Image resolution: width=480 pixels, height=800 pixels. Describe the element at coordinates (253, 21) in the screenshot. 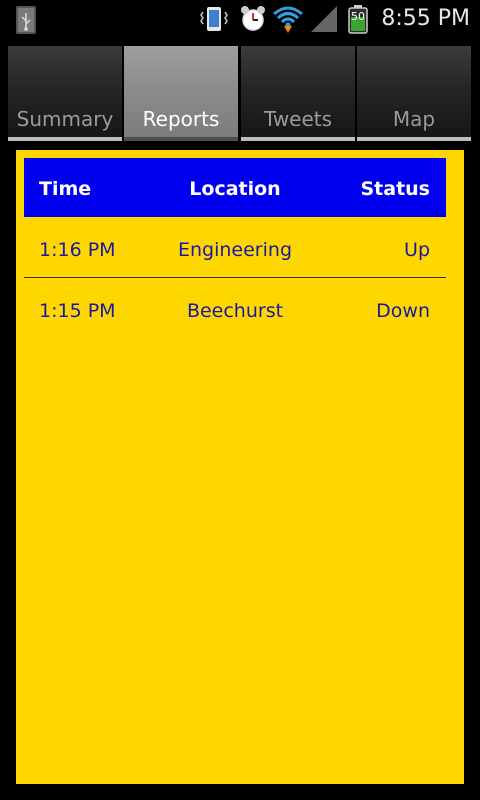

I see `alarm-icon` at that location.